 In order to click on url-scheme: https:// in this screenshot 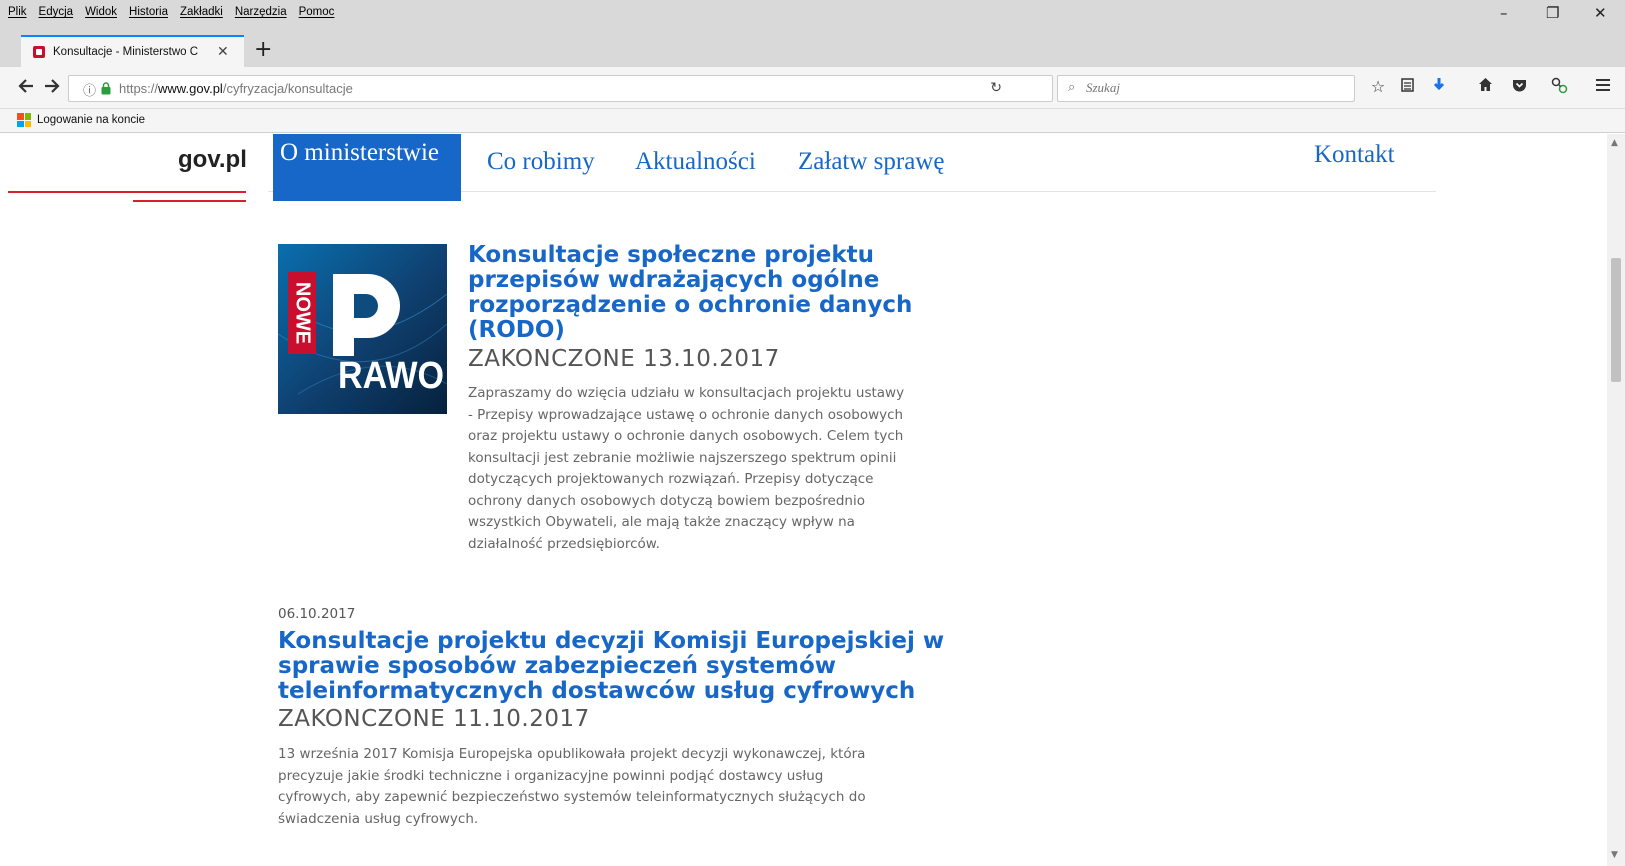, I will do `click(139, 88)`.